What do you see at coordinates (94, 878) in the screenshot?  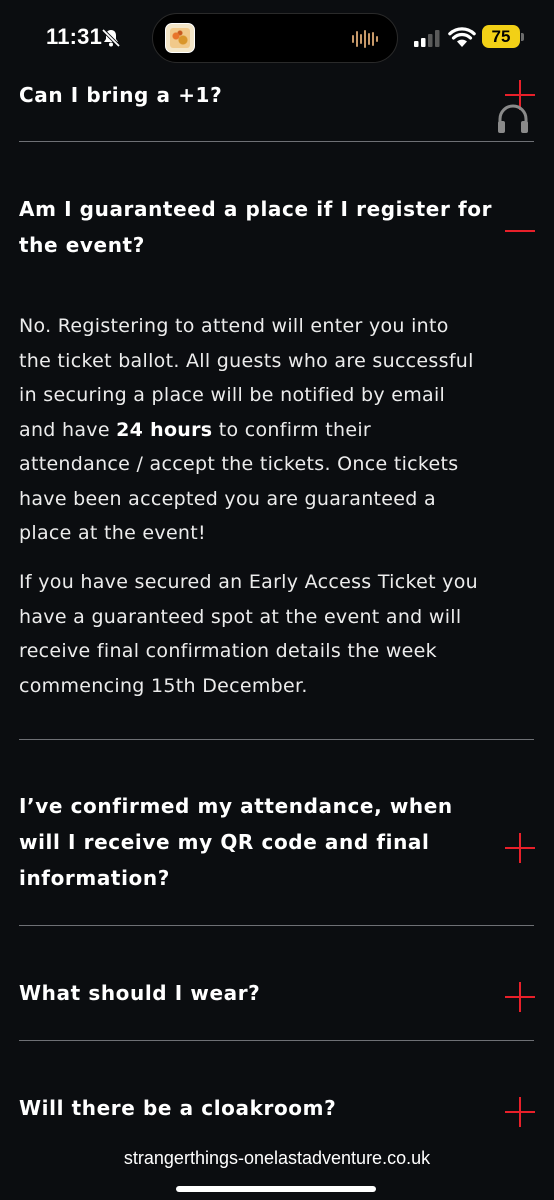 I see `question-line: information?` at bounding box center [94, 878].